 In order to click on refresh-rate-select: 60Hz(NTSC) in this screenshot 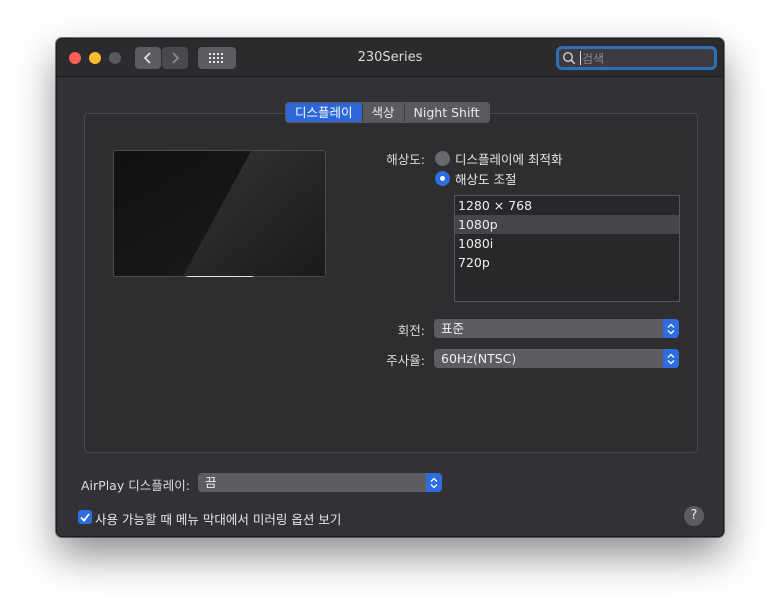, I will do `click(556, 358)`.